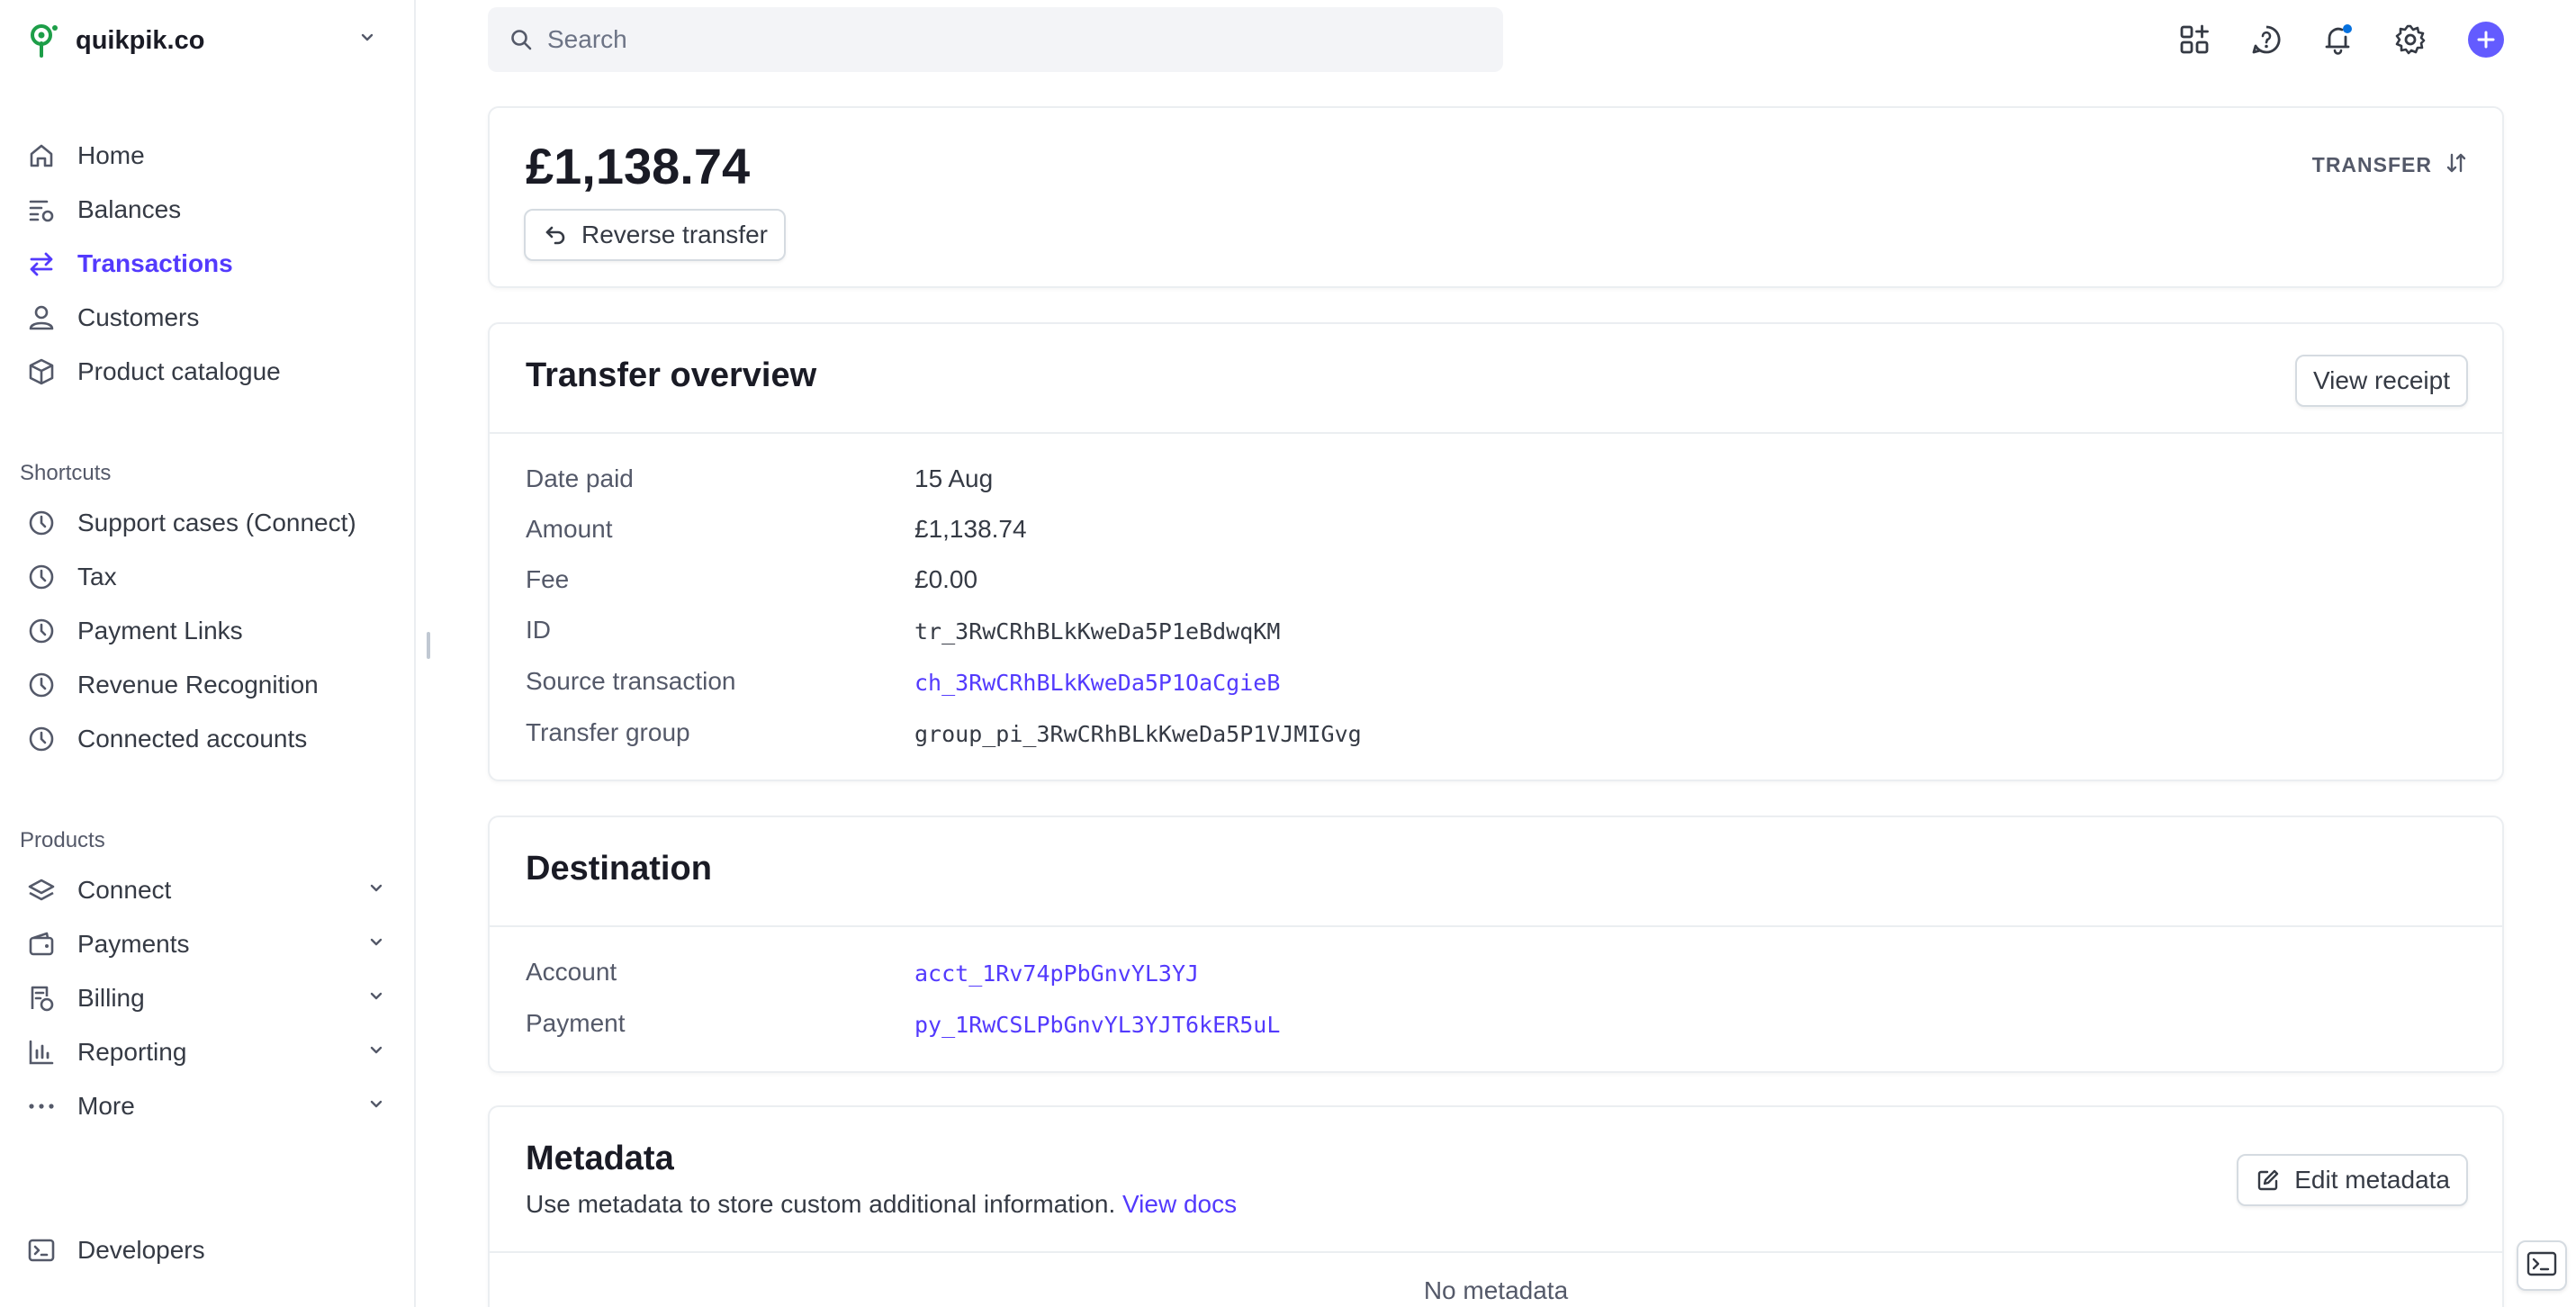 The width and height of the screenshot is (2576, 1307). What do you see at coordinates (124, 890) in the screenshot?
I see `nav-item-label: Connect` at bounding box center [124, 890].